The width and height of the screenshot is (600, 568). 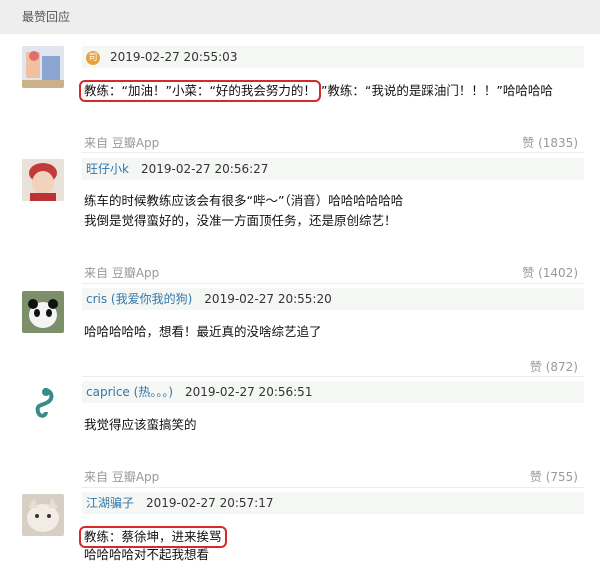 What do you see at coordinates (140, 424) in the screenshot?
I see `comment-text: 我觉得应该蛮搞笑的` at bounding box center [140, 424].